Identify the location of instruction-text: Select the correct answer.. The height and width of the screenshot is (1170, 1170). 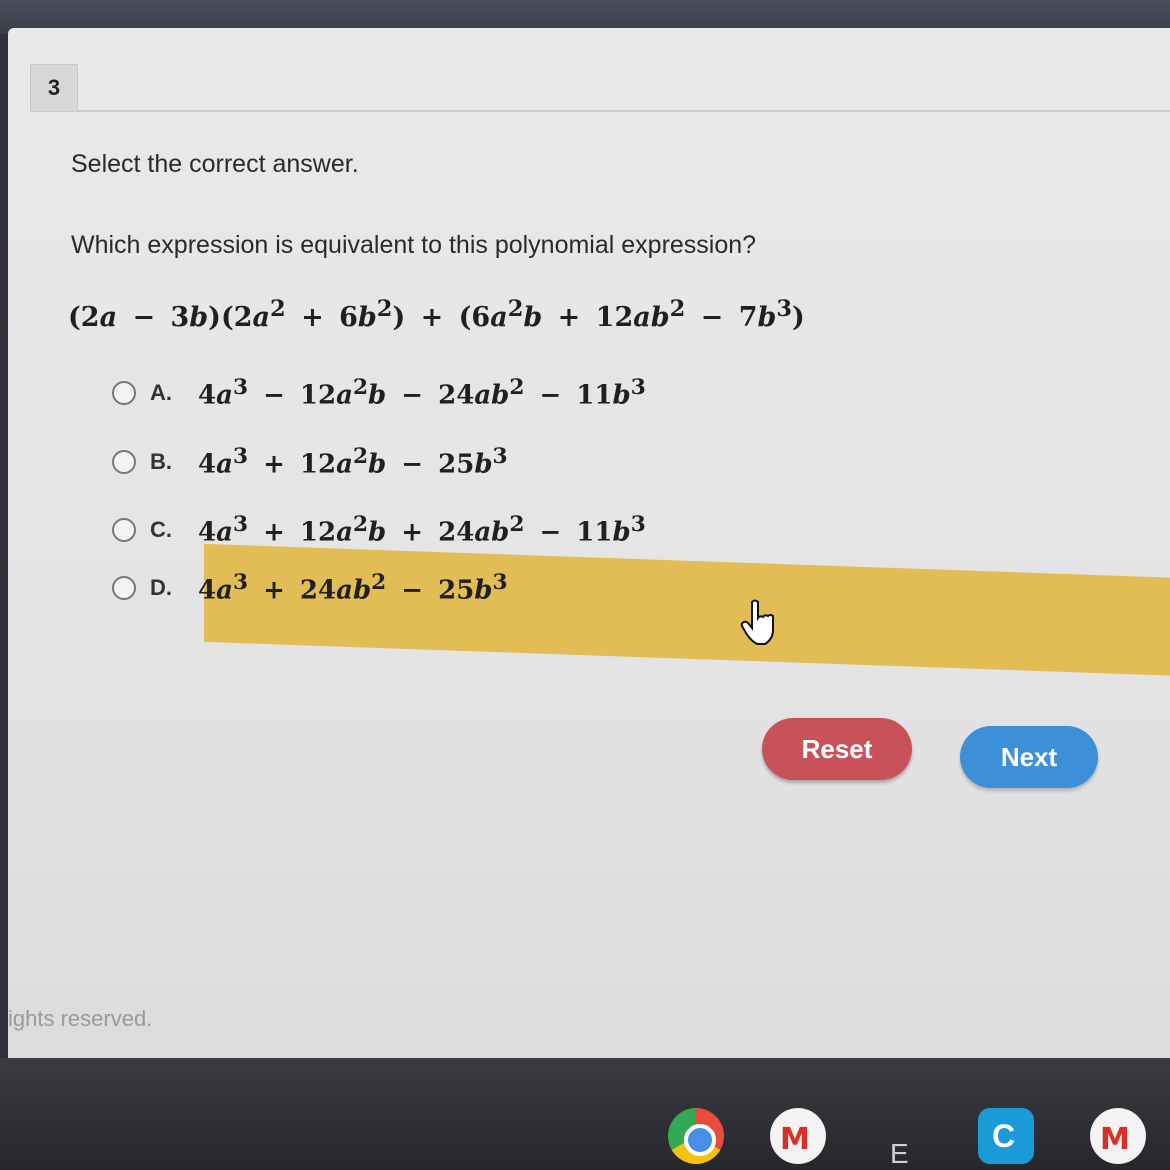
(215, 164).